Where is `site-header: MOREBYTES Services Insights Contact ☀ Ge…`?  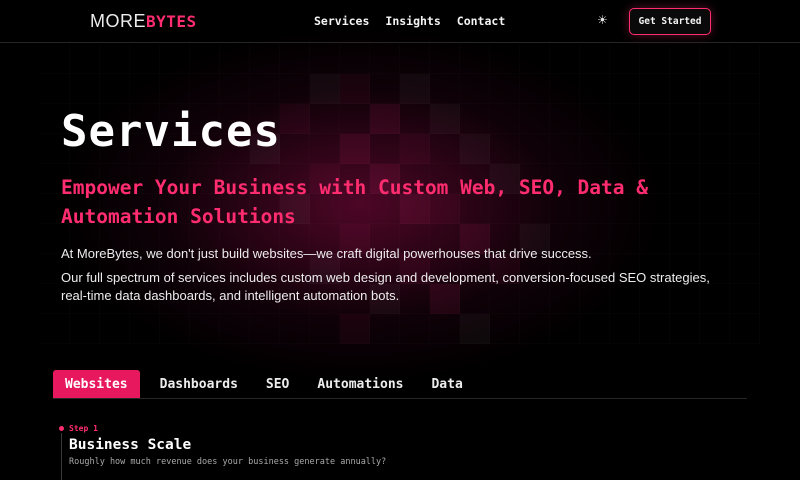 site-header: MOREBYTES Services Insights Contact ☀ Ge… is located at coordinates (400, 21).